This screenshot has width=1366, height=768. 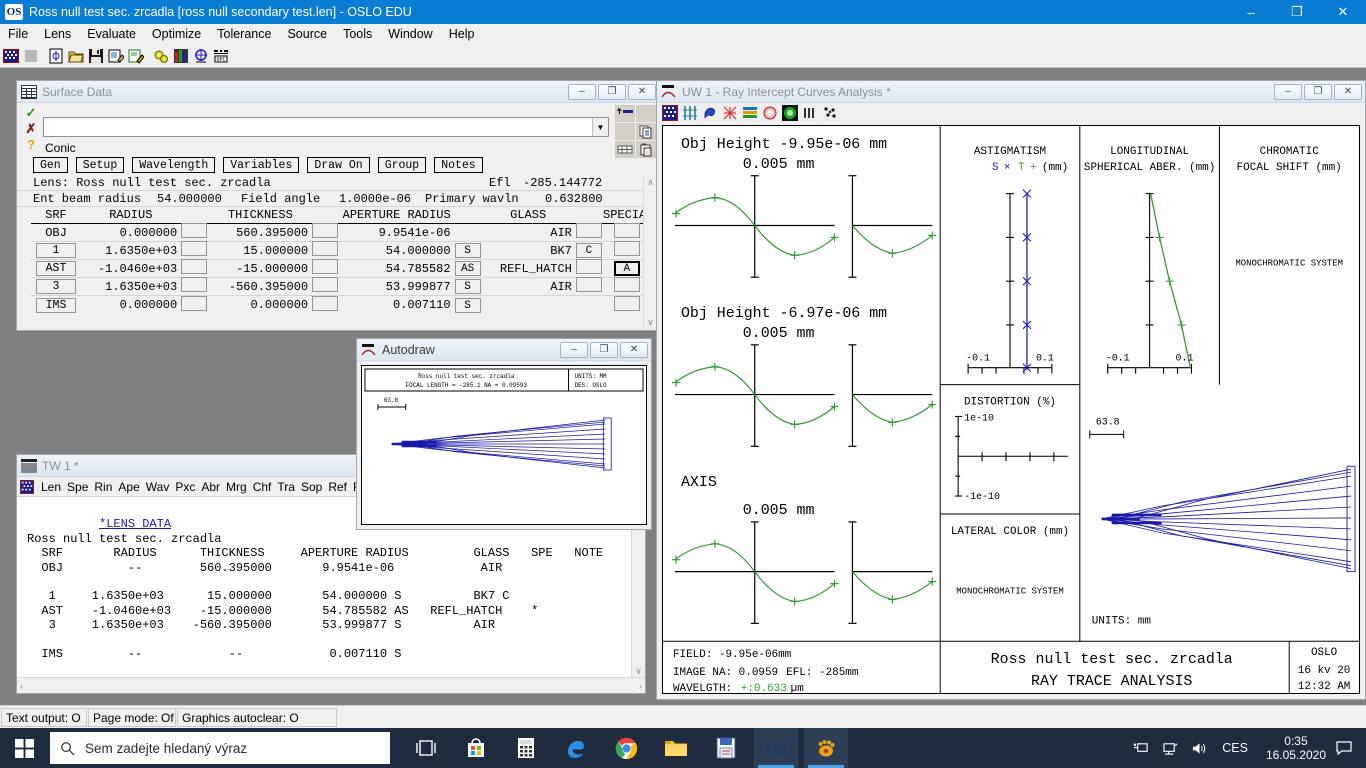 What do you see at coordinates (626, 748) in the screenshot?
I see `chrome-icon` at bounding box center [626, 748].